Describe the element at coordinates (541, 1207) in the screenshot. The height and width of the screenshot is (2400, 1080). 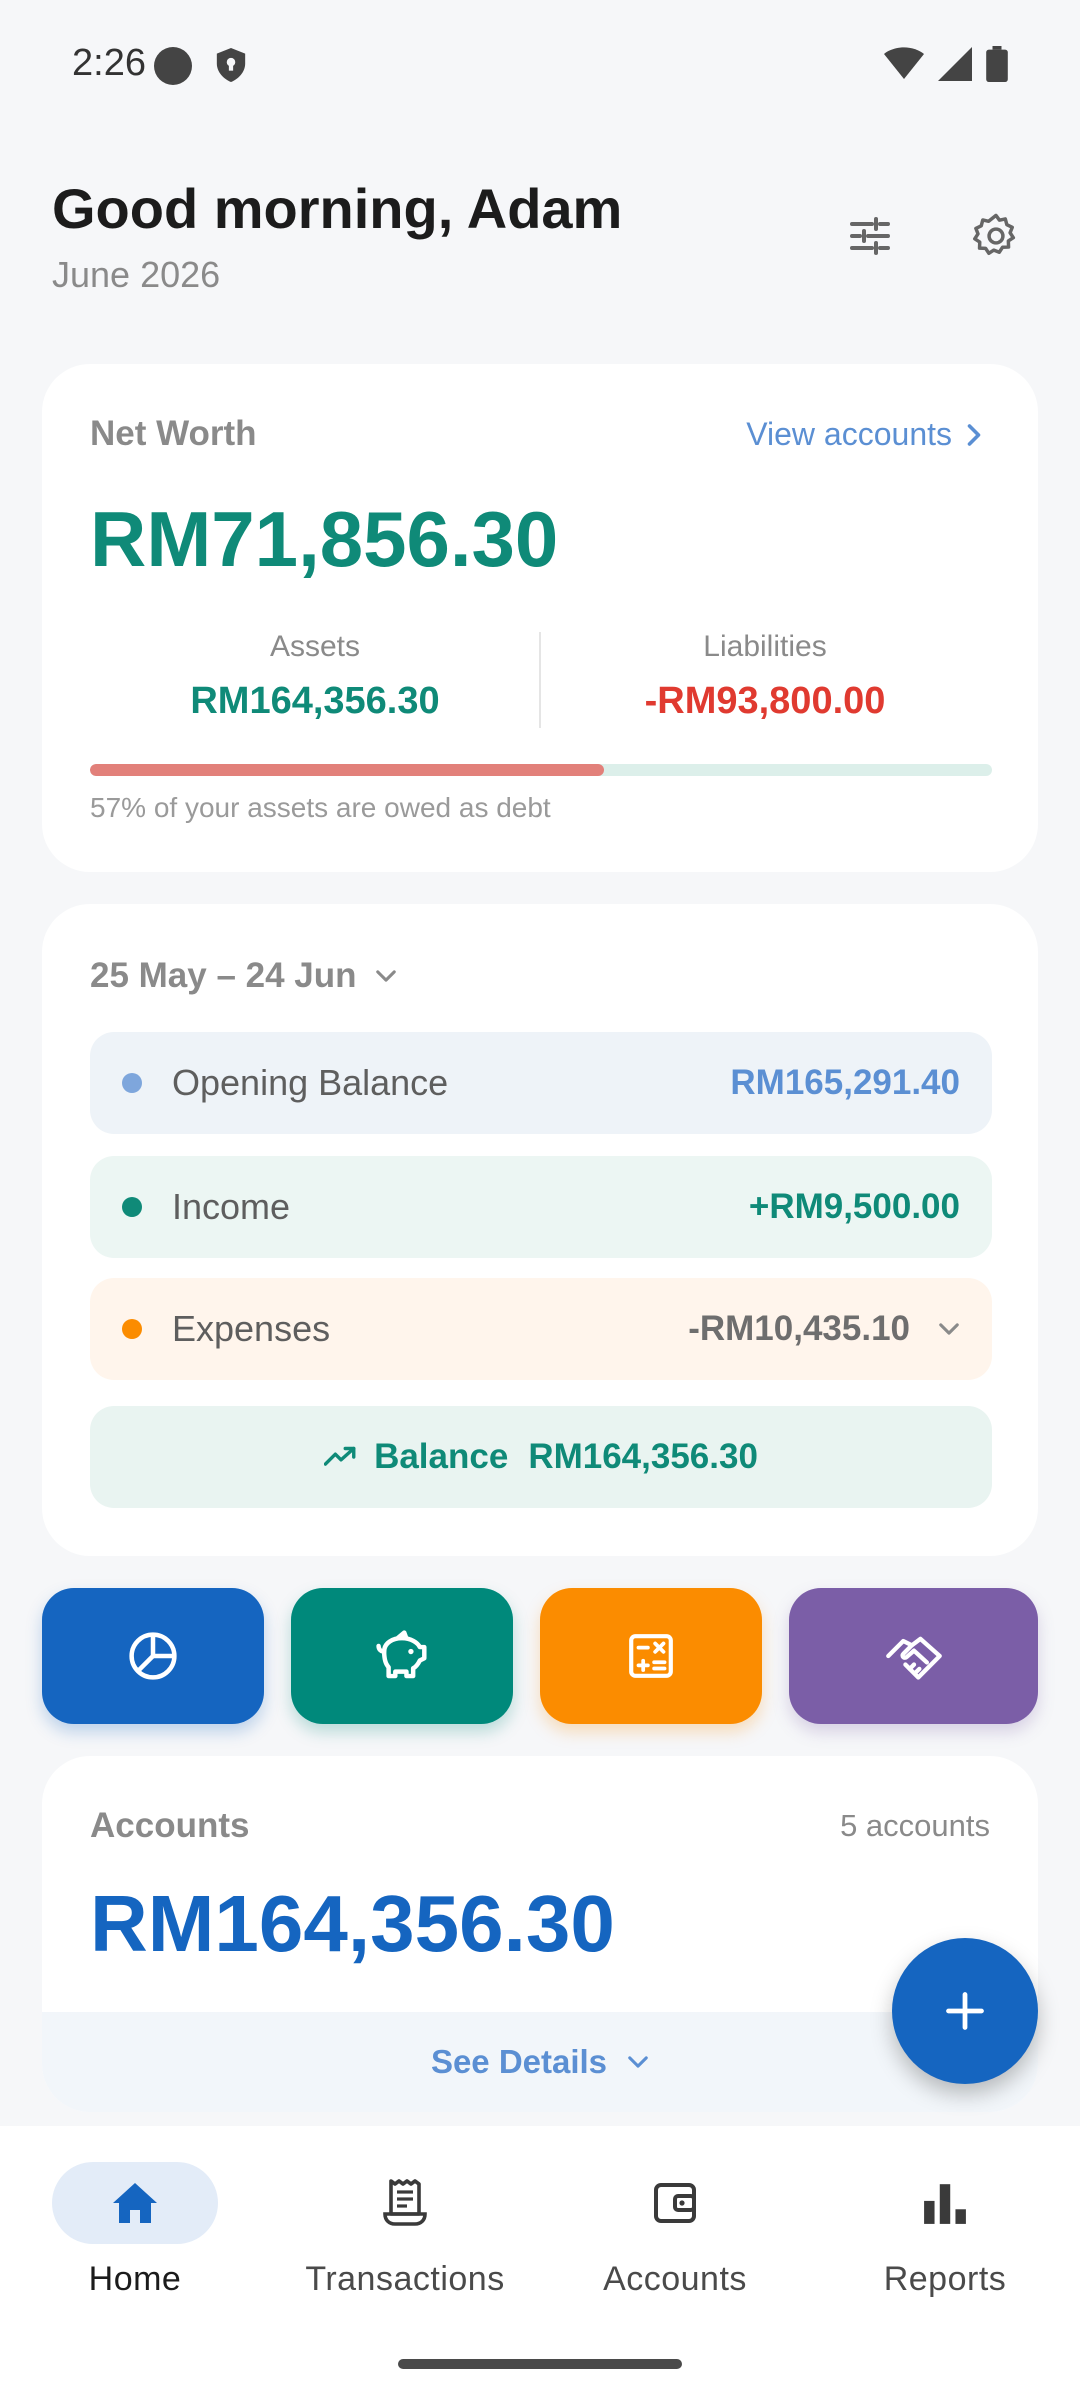
I see `income-row: Income +RM9,500.00` at that location.